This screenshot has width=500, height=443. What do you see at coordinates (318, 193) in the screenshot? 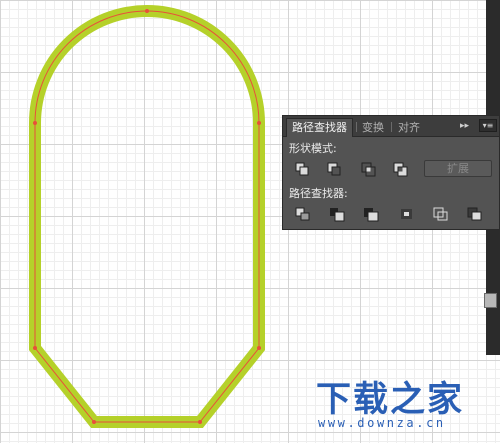
I see `pathfinders-label: 路径查找器:` at bounding box center [318, 193].